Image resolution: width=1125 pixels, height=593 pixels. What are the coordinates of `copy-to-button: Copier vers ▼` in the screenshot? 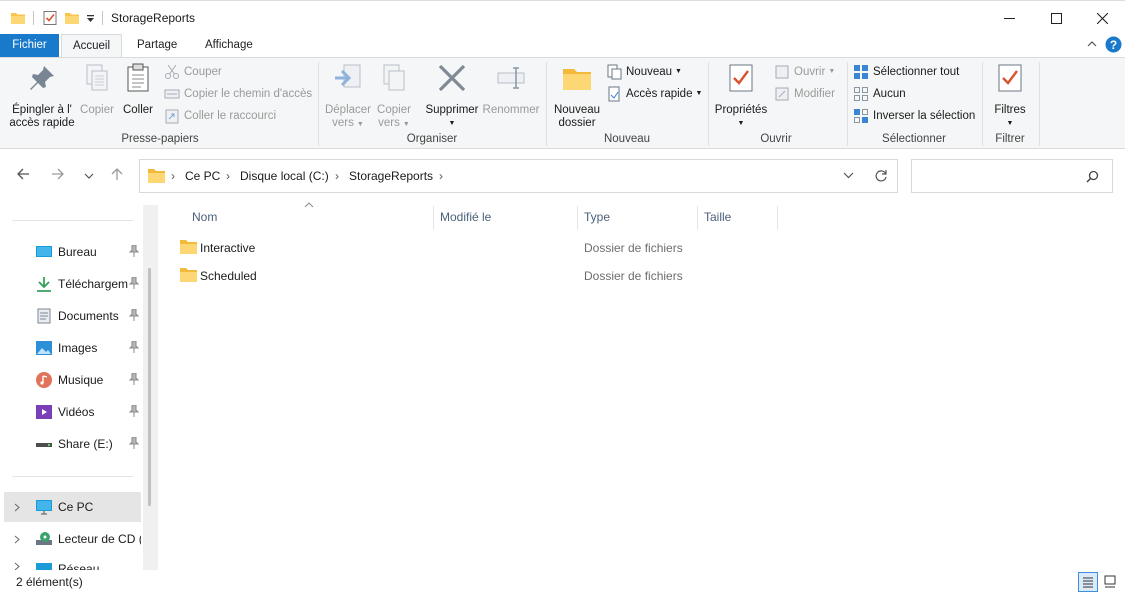 It's located at (394, 96).